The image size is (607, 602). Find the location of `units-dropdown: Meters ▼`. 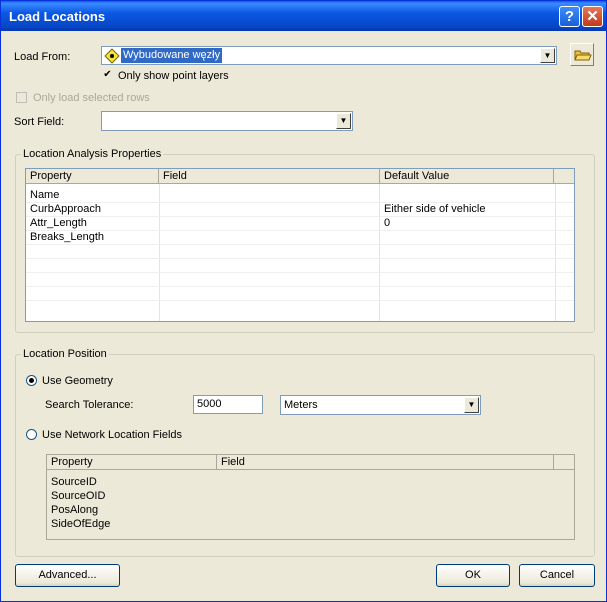

units-dropdown: Meters ▼ is located at coordinates (380, 405).